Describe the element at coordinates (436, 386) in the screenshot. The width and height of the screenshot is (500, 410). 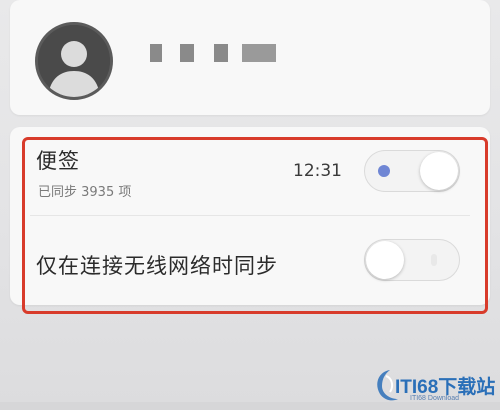
I see `watermark-logo: ITI68下载站 ITI68 Download` at that location.